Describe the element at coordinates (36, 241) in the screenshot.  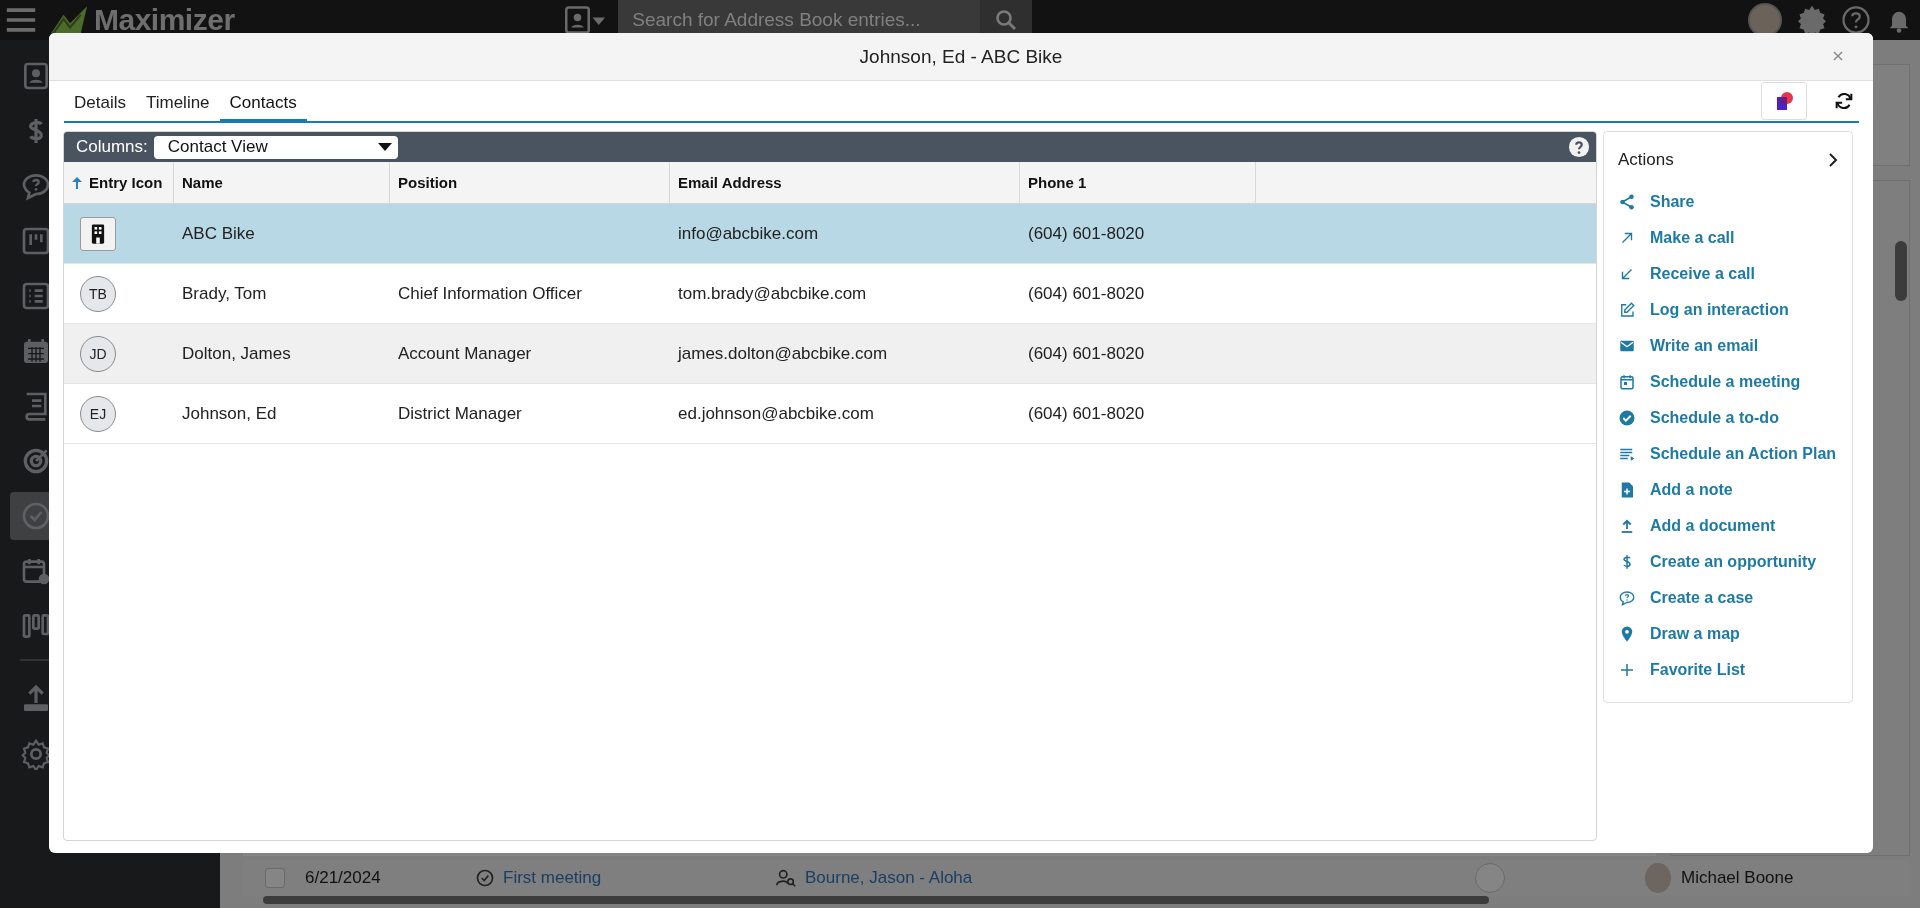
I see `board-icon` at that location.